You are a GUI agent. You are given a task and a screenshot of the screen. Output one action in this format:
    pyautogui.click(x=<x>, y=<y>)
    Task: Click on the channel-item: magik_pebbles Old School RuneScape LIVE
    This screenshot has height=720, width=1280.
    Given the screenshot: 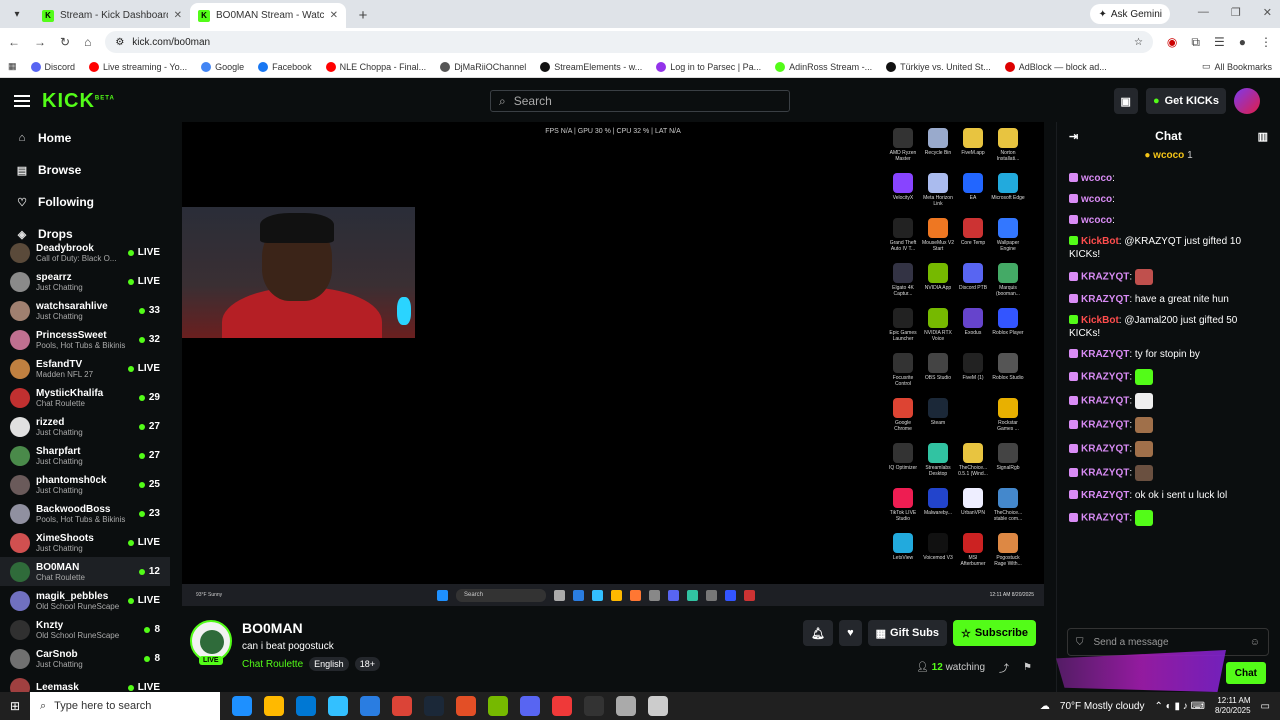 What is the action you would take?
    pyautogui.click(x=85, y=600)
    